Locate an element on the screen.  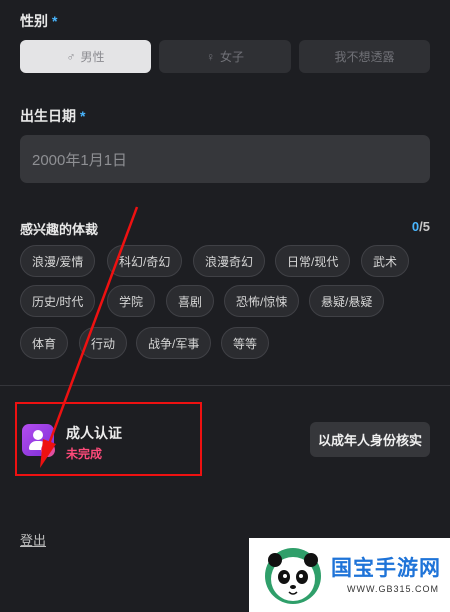
watermark: 国宝手游网 WWW.GB315.COM is located at coordinates (349, 575).